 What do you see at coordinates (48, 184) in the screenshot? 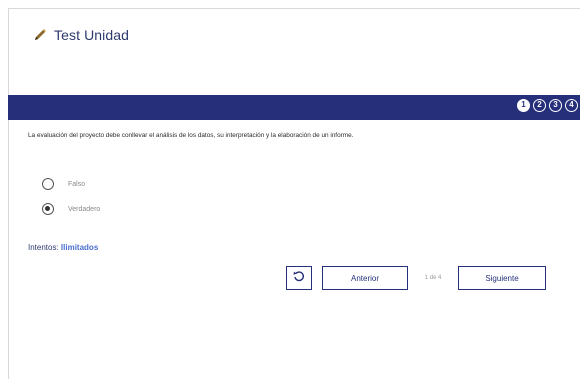
I see `radio-falso` at bounding box center [48, 184].